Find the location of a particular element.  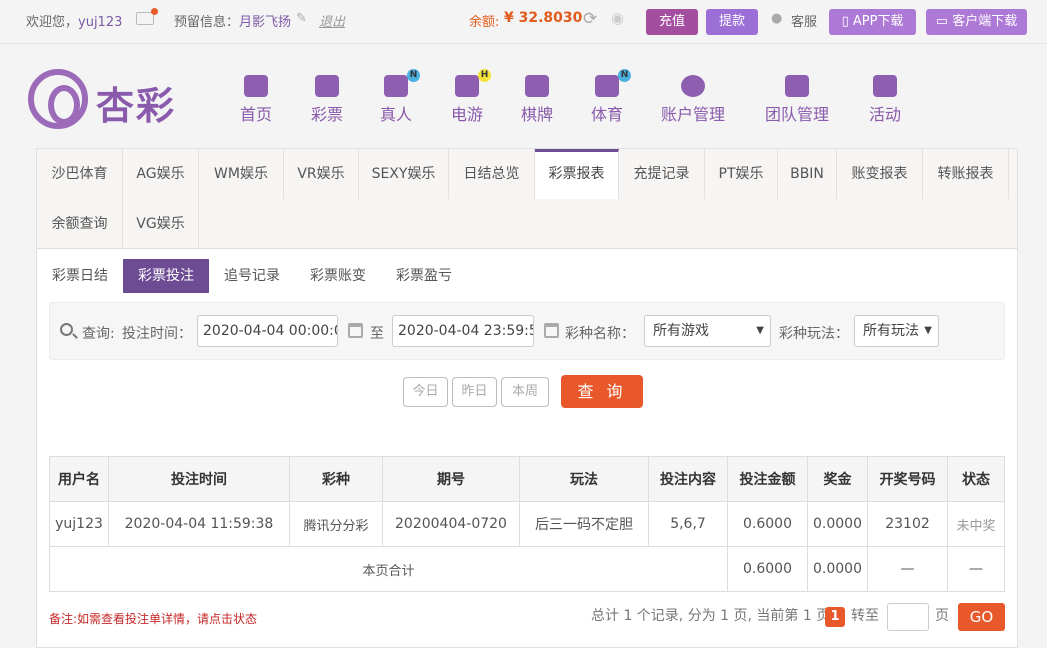

table-header-row: 用户名 投注时间 彩种 期号 玩法 投注内容 投注金额 奖金 开奖号码 状态 is located at coordinates (527, 479).